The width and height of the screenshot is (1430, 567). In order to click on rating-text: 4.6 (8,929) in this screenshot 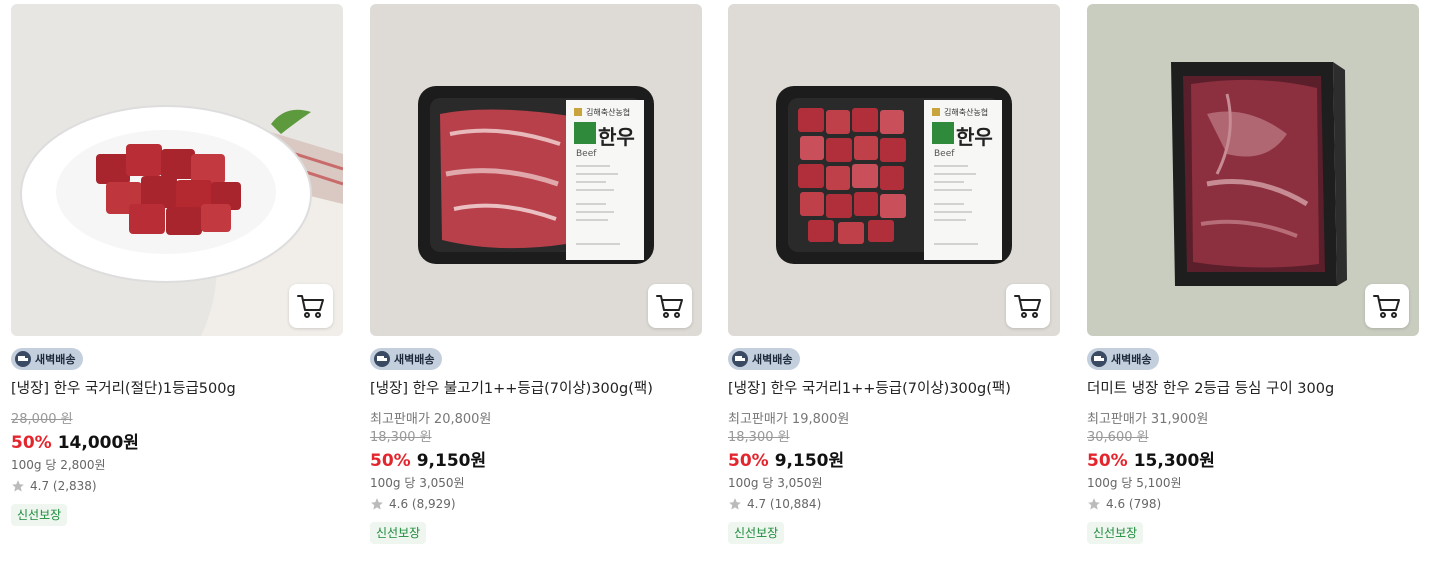, I will do `click(422, 504)`.